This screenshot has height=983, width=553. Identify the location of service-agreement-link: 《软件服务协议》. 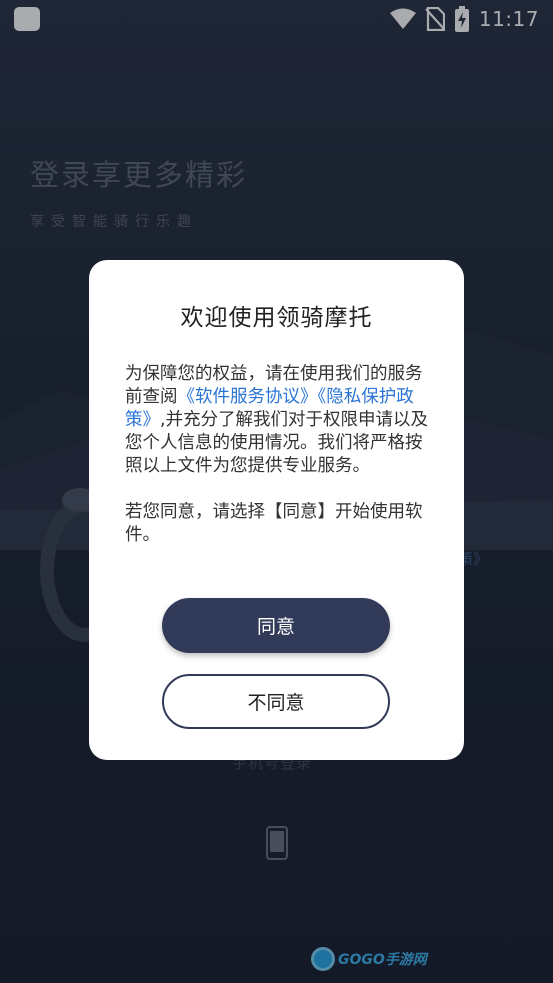
(248, 397).